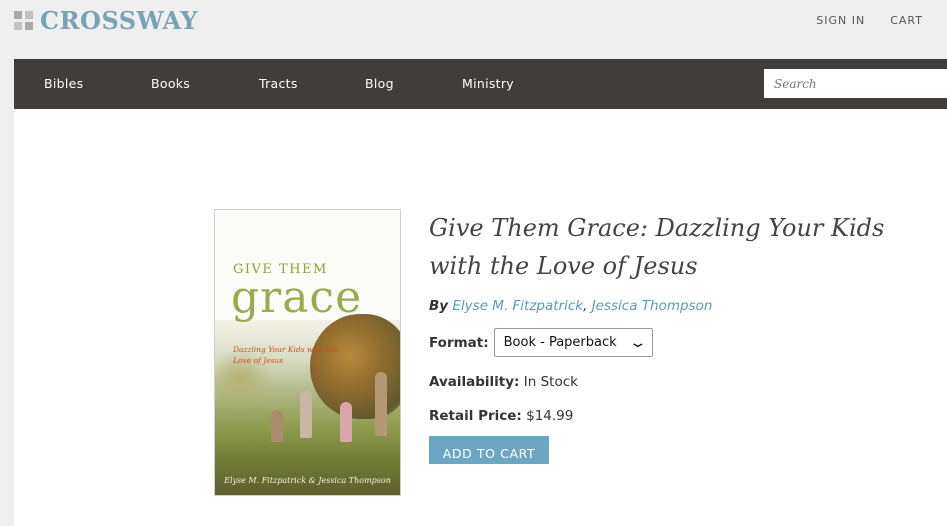 The width and height of the screenshot is (947, 526). I want to click on availability-label: Availability:, so click(474, 382).